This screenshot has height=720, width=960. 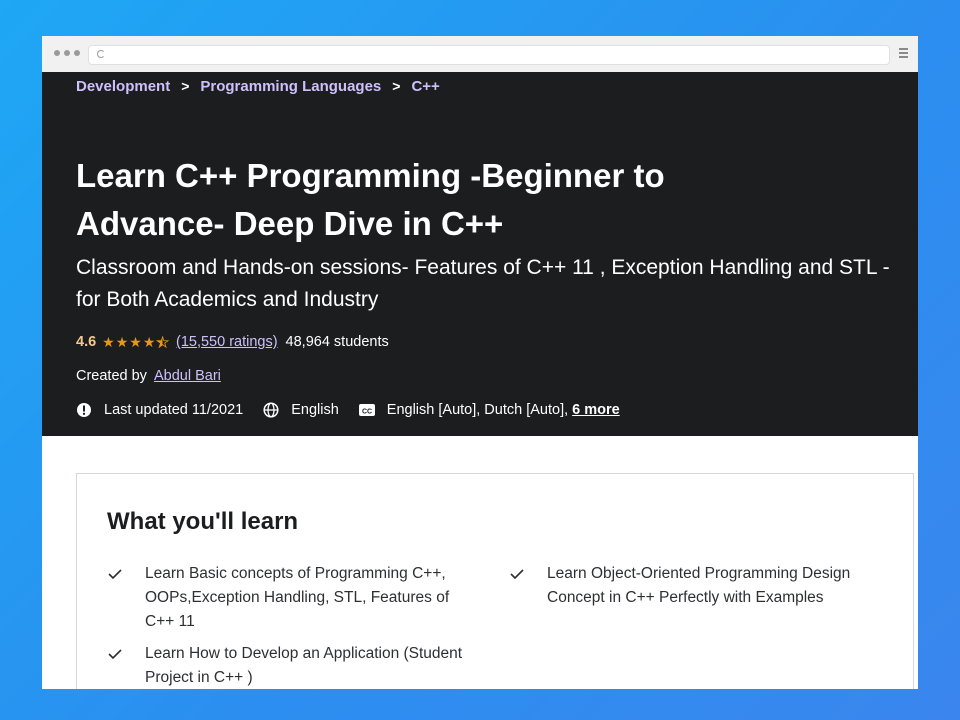 I want to click on breadcrumb-programming-languages: Programming Languages, so click(x=290, y=86).